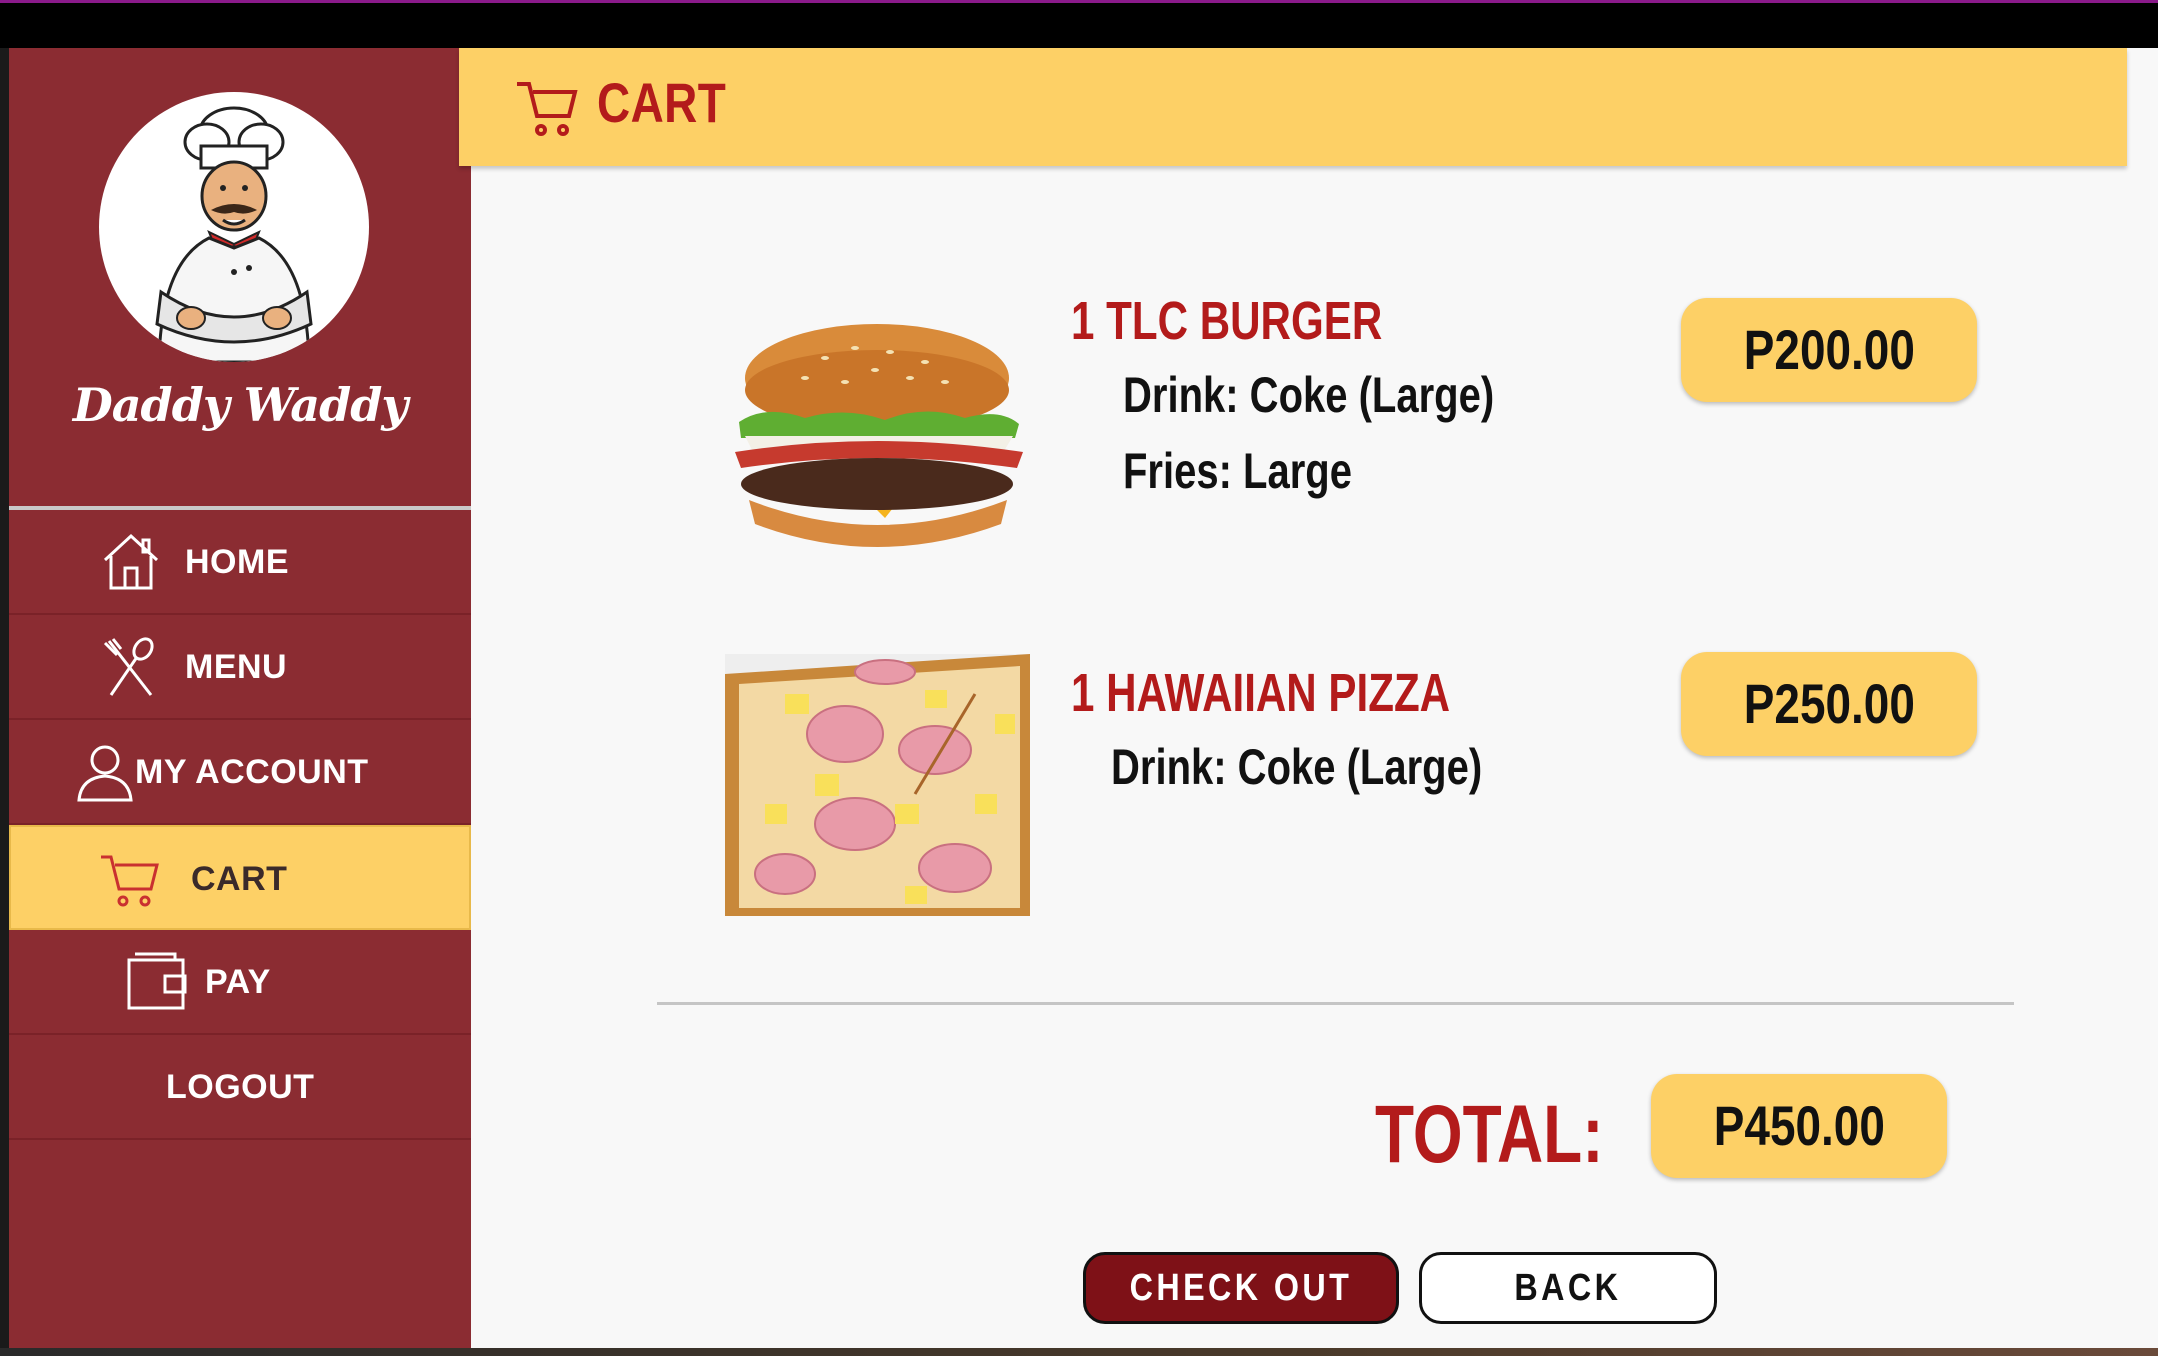  What do you see at coordinates (234, 227) in the screenshot?
I see `chef-logo` at bounding box center [234, 227].